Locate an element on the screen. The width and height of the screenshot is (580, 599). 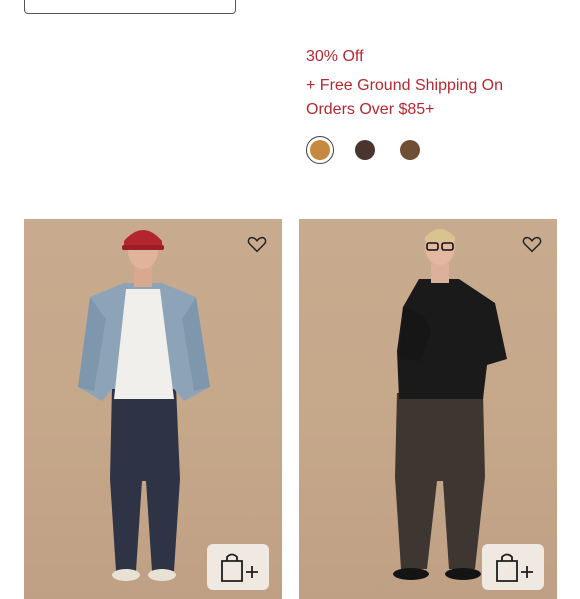
swatch-olive-brown-dot is located at coordinates (410, 150).